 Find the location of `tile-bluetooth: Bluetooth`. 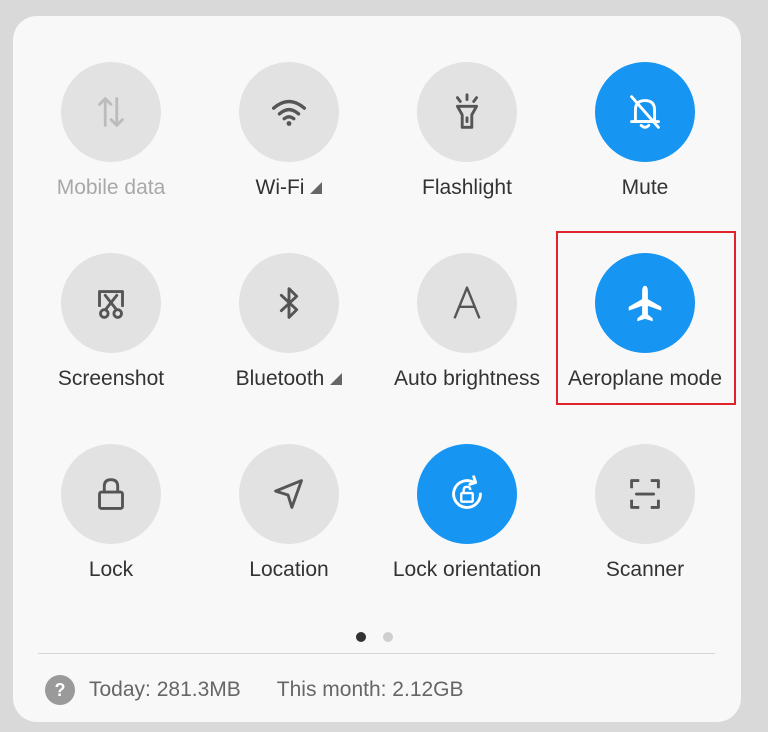

tile-bluetooth: Bluetooth is located at coordinates (289, 328).